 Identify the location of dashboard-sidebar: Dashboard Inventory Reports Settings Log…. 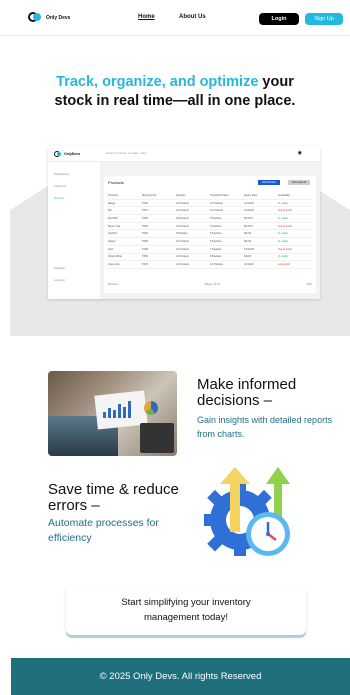
(74, 230).